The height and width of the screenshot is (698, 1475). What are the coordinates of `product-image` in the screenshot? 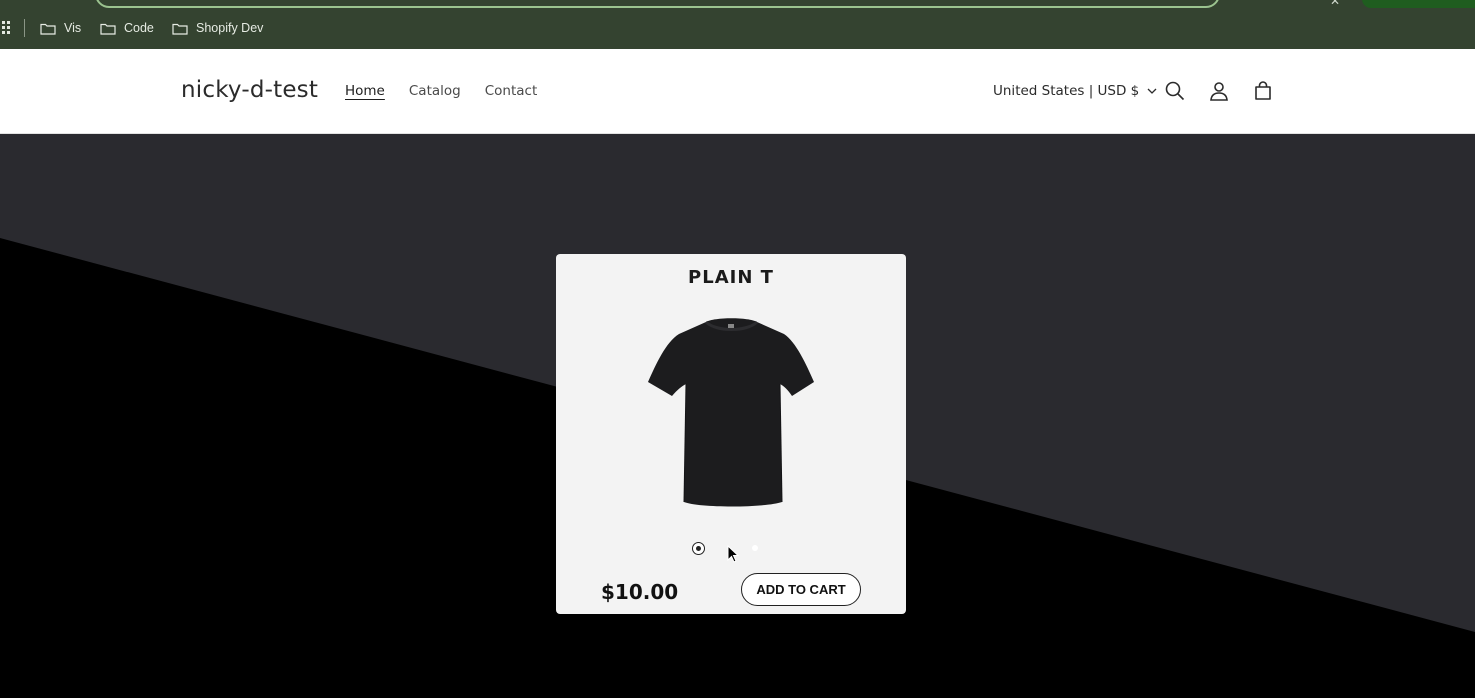 It's located at (731, 411).